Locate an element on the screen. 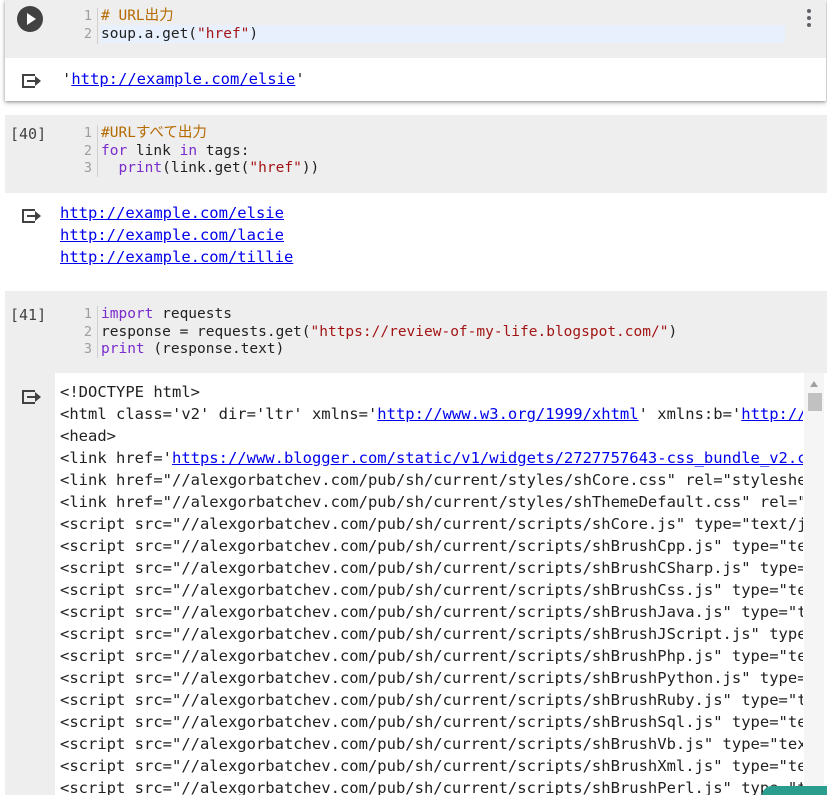  cell-output-1: 'http://example.com/elsie' is located at coordinates (183, 79).